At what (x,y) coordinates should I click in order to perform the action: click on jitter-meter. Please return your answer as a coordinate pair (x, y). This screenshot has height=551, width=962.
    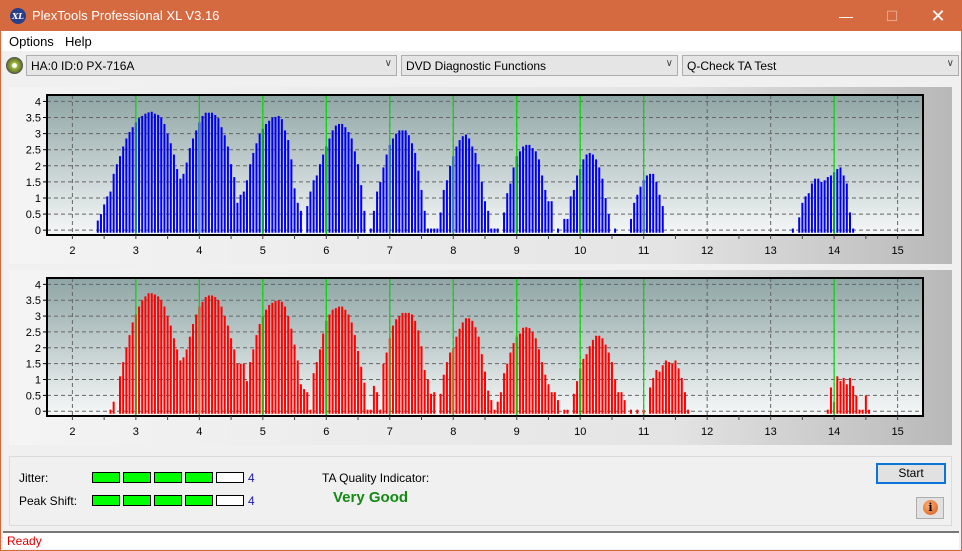
    Looking at the image, I should click on (168, 477).